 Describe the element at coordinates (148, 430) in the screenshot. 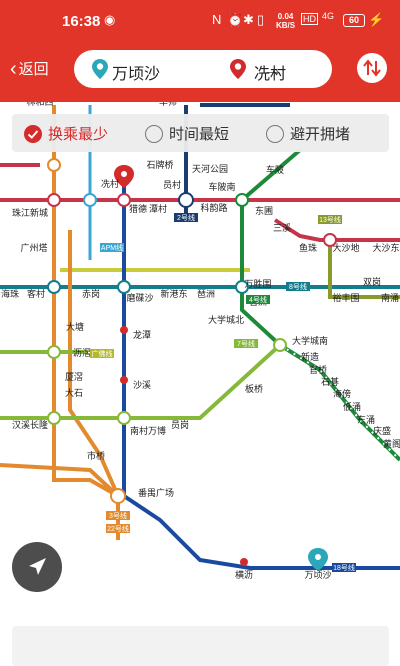

I see `station-label-ncwb: 南村万博` at that location.